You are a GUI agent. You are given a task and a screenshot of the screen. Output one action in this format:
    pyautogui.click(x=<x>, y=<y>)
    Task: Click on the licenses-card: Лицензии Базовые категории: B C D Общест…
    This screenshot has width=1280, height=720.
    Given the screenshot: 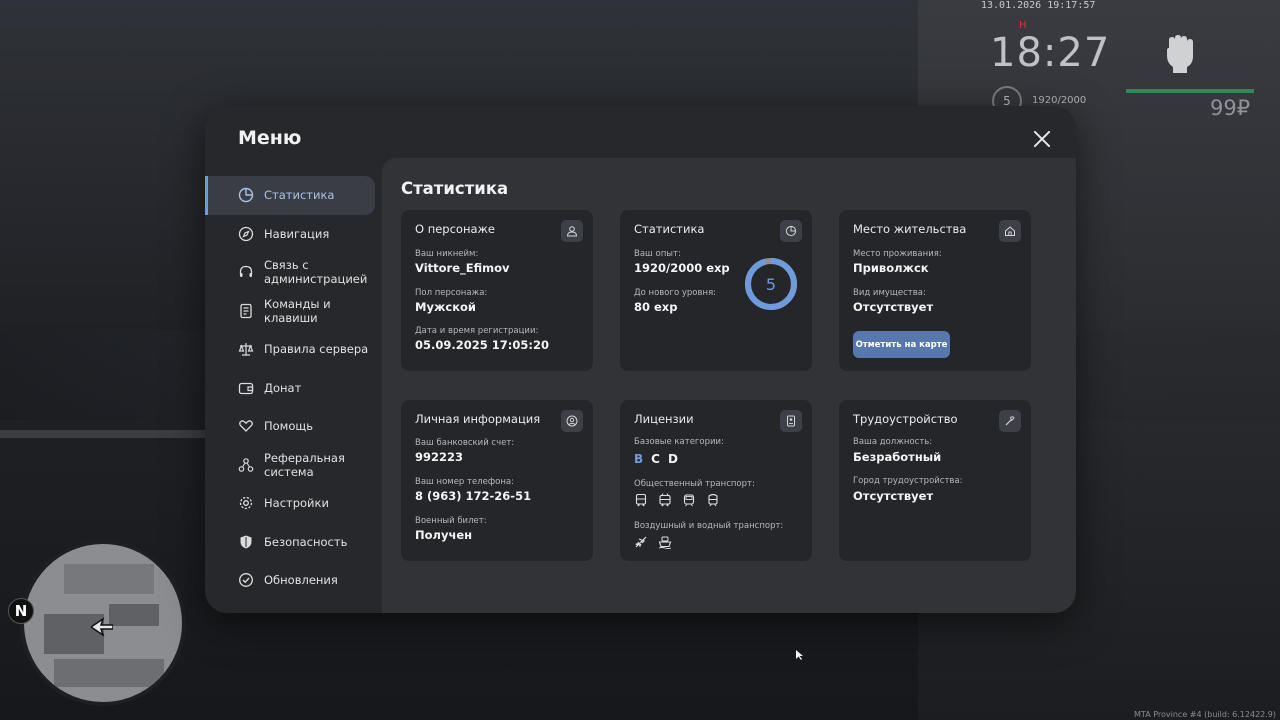 What is the action you would take?
    pyautogui.click(x=716, y=480)
    